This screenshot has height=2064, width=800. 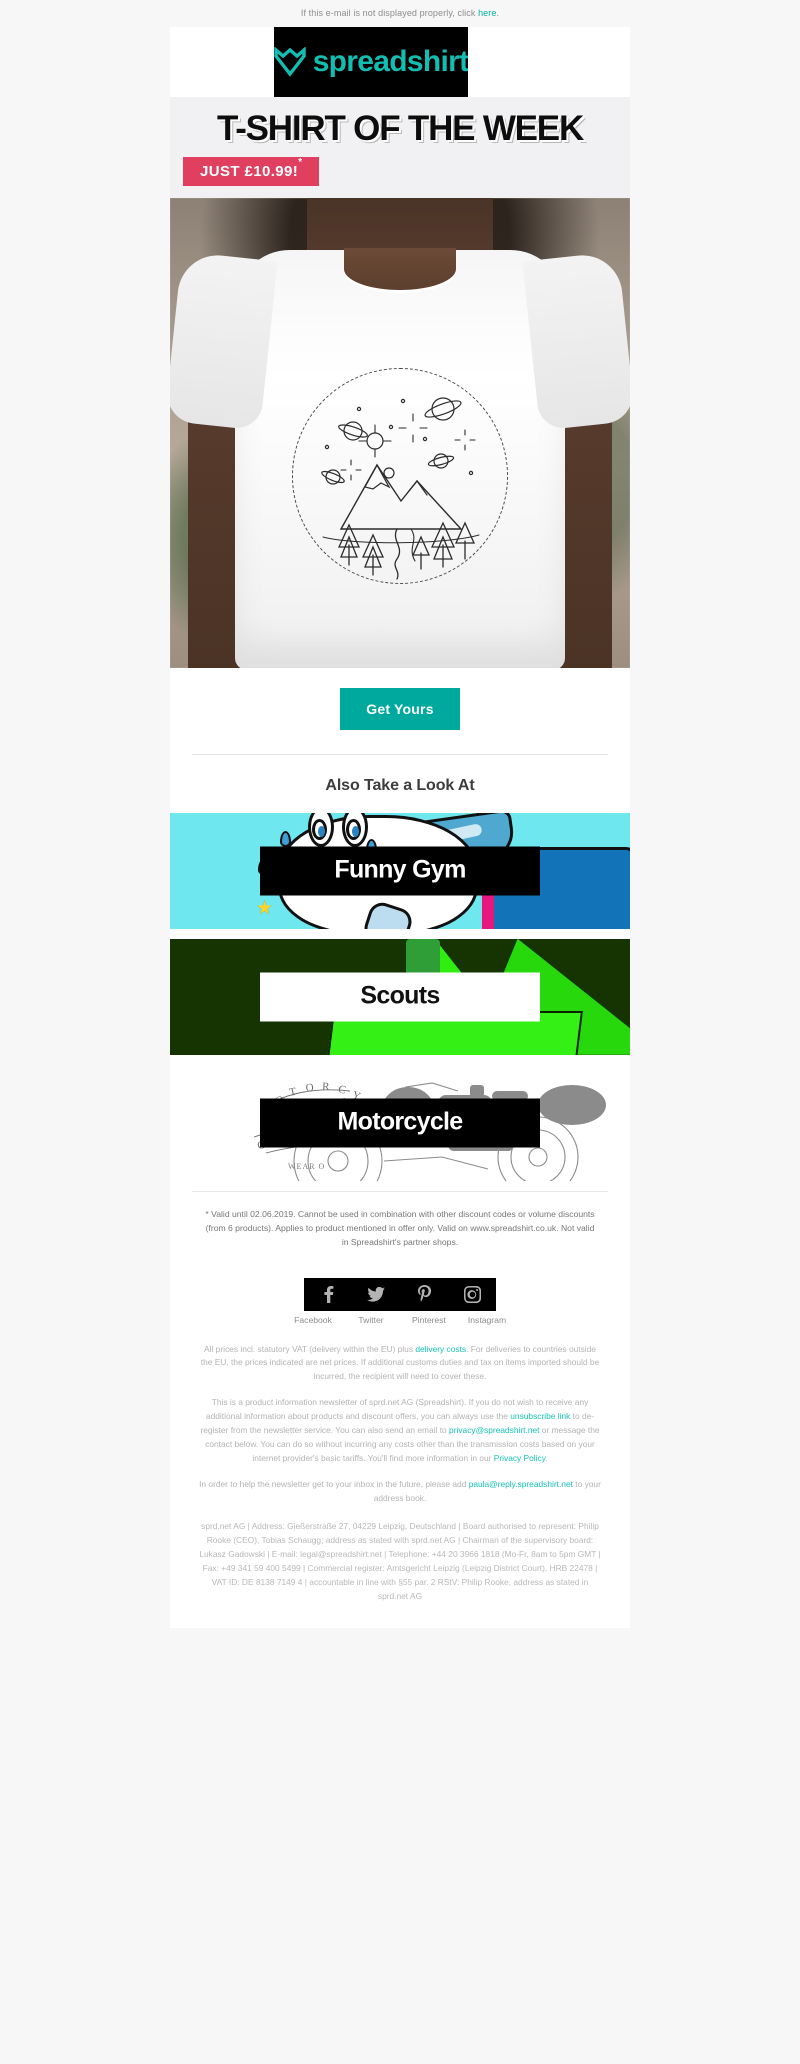 I want to click on unsubscribe-link: unsubscribe link, so click(x=540, y=1416).